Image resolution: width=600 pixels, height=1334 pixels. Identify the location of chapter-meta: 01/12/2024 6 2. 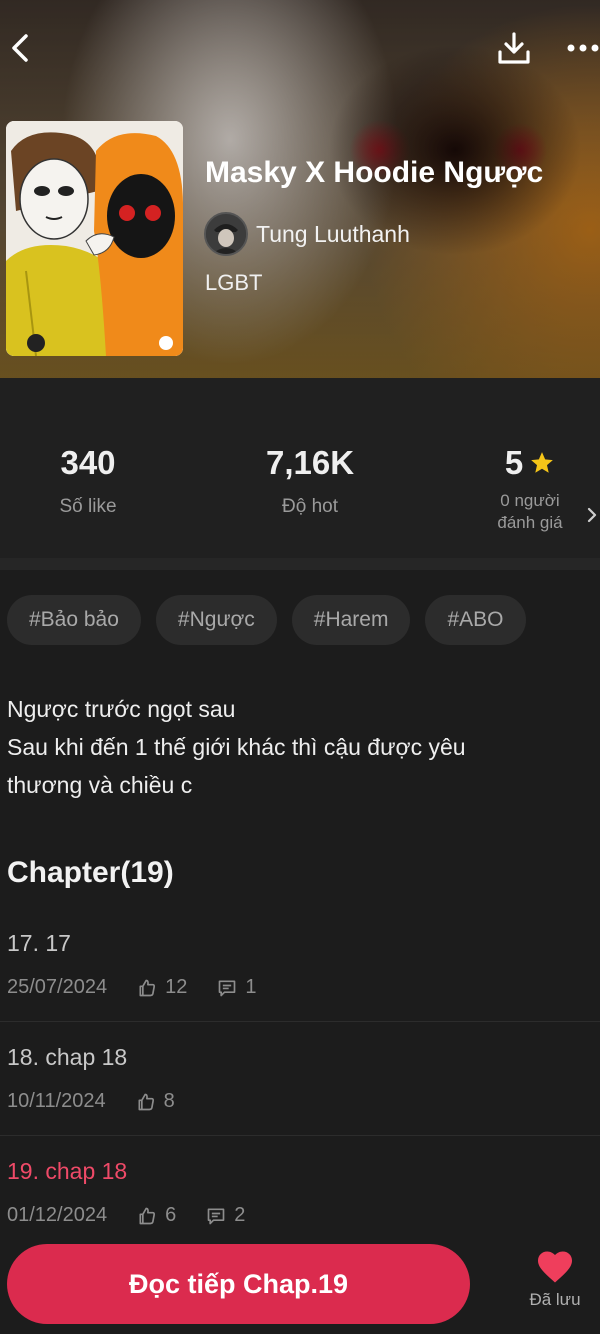
(126, 1215).